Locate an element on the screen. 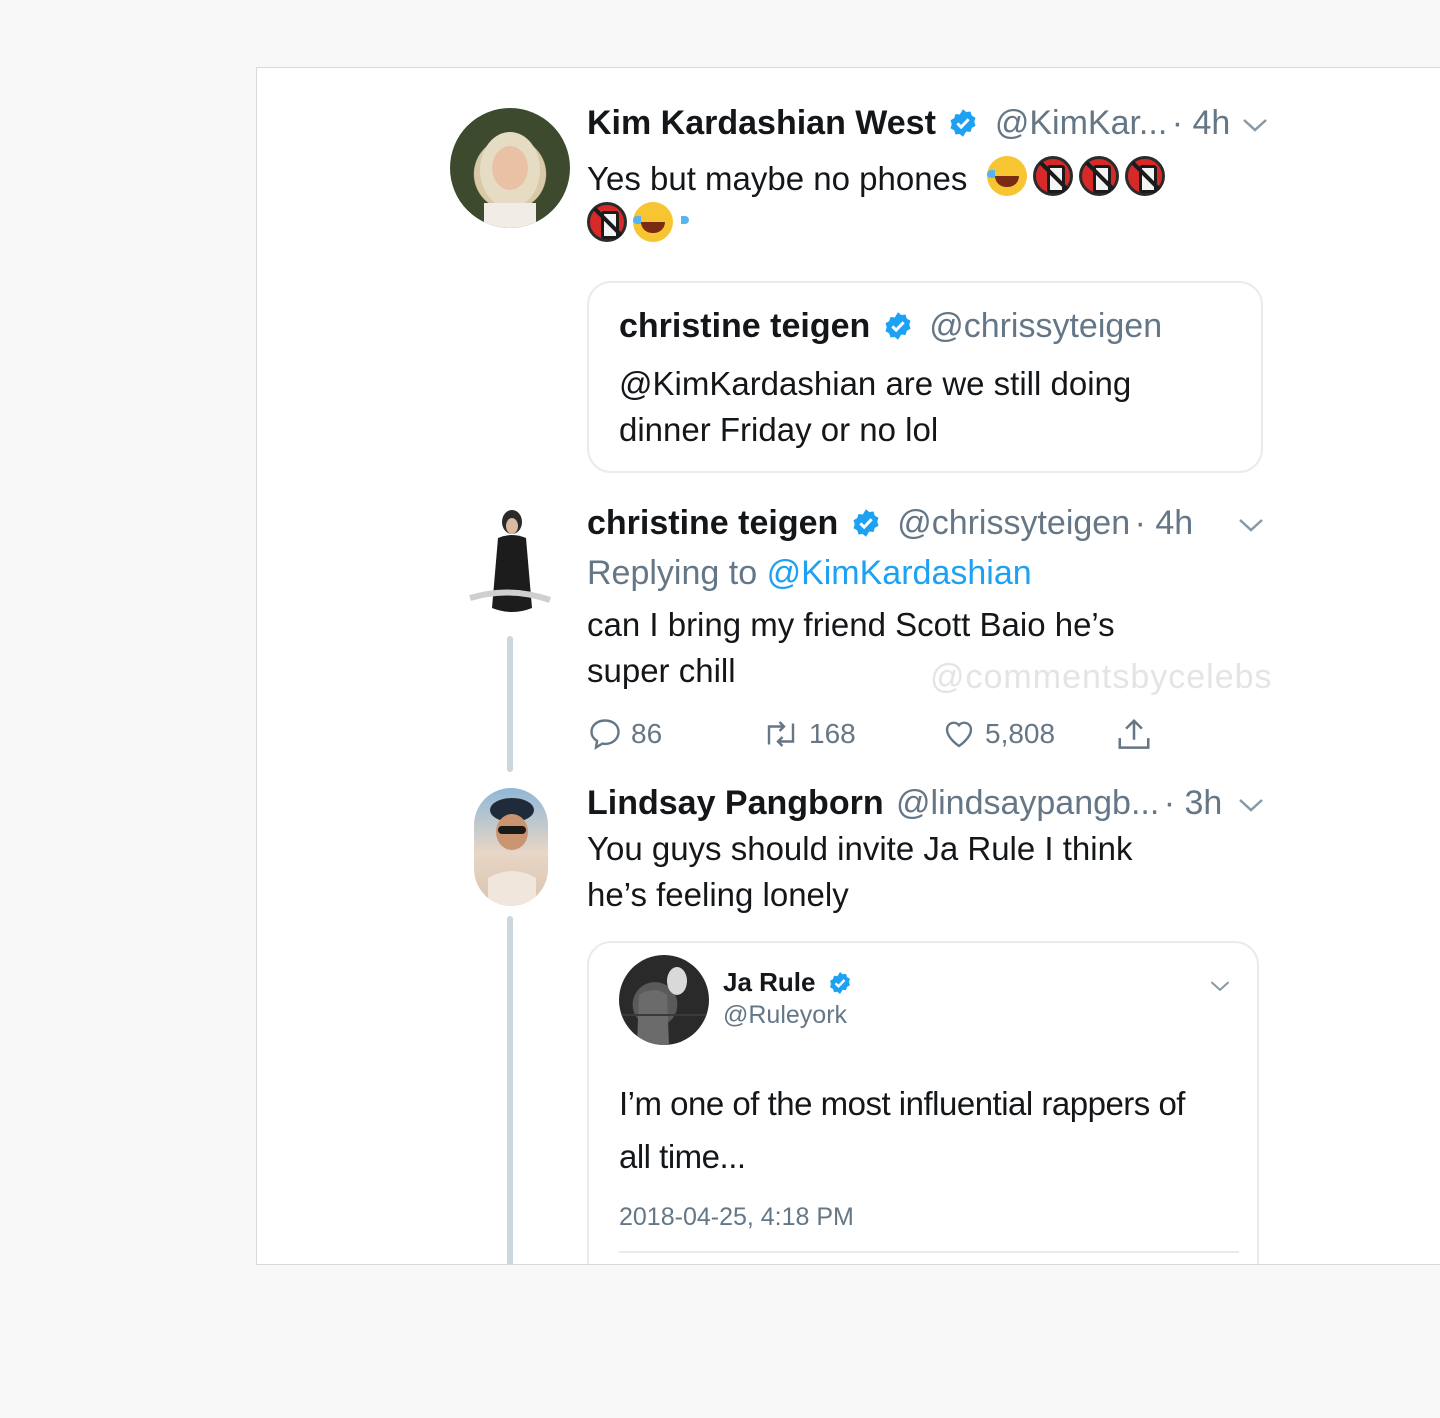  embedded-author-handle: @Ruleyork is located at coordinates (785, 1015).